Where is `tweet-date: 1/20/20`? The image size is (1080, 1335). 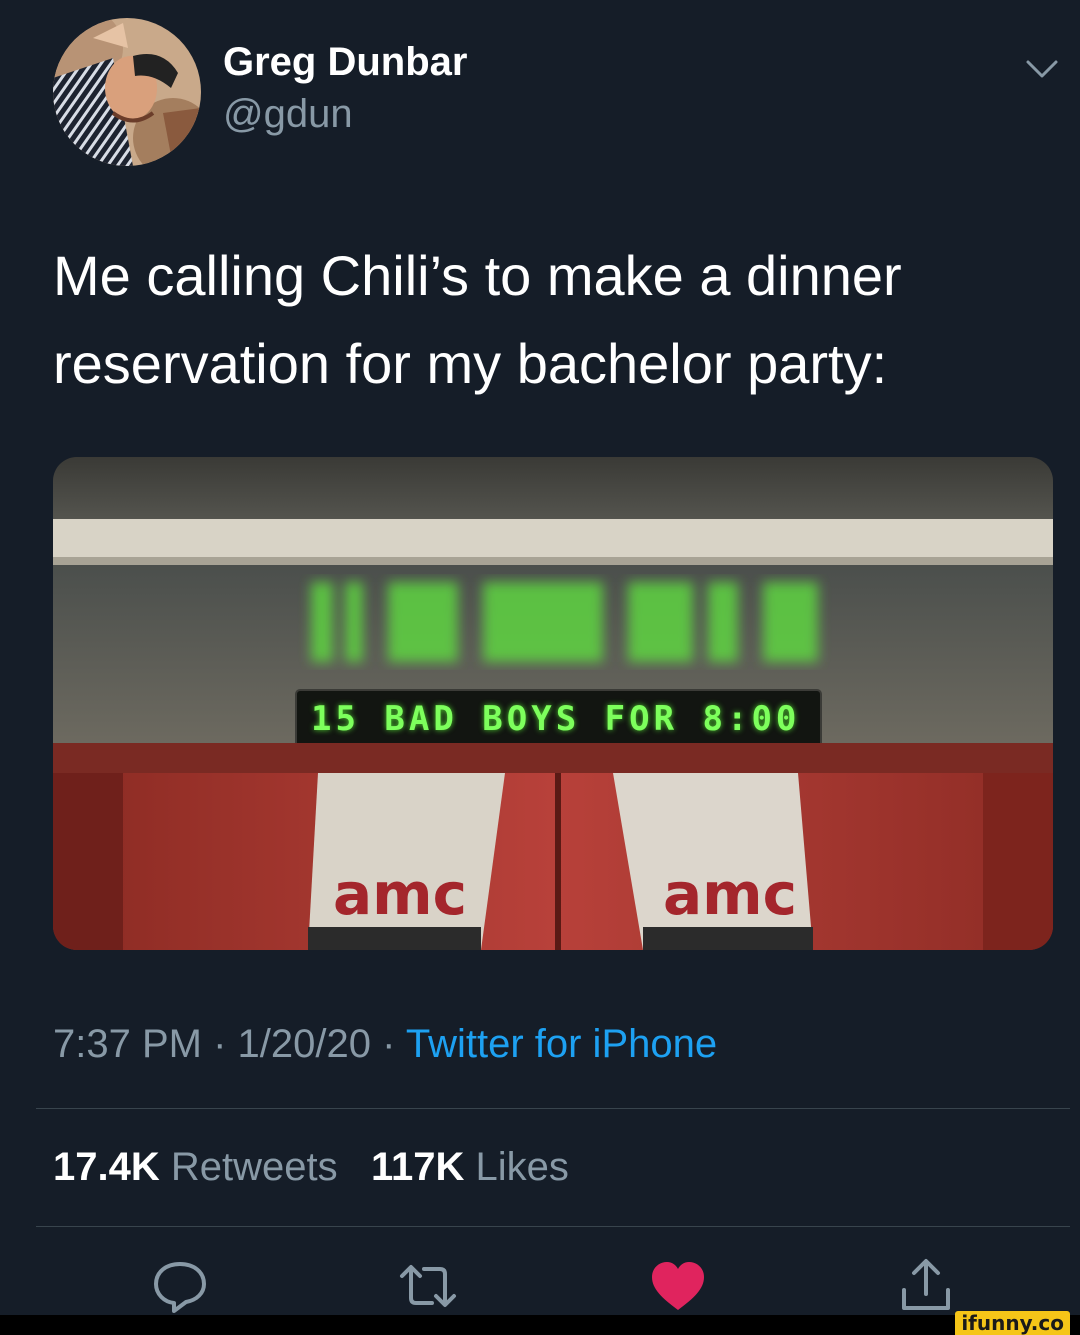 tweet-date: 1/20/20 is located at coordinates (304, 1044).